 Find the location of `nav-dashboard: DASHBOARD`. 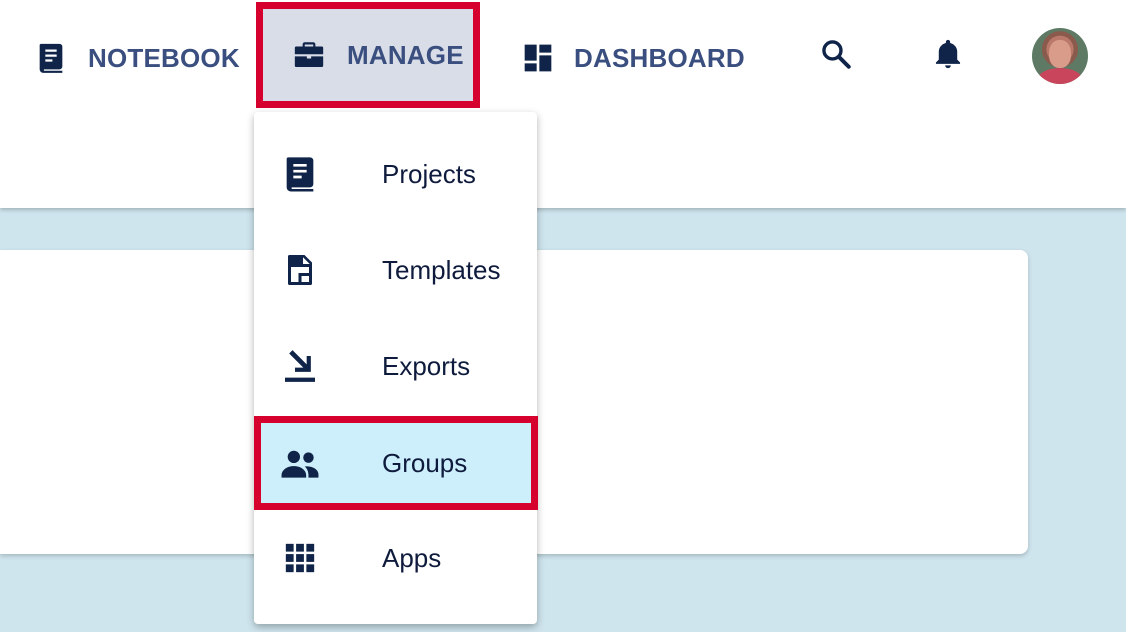

nav-dashboard: DASHBOARD is located at coordinates (633, 58).